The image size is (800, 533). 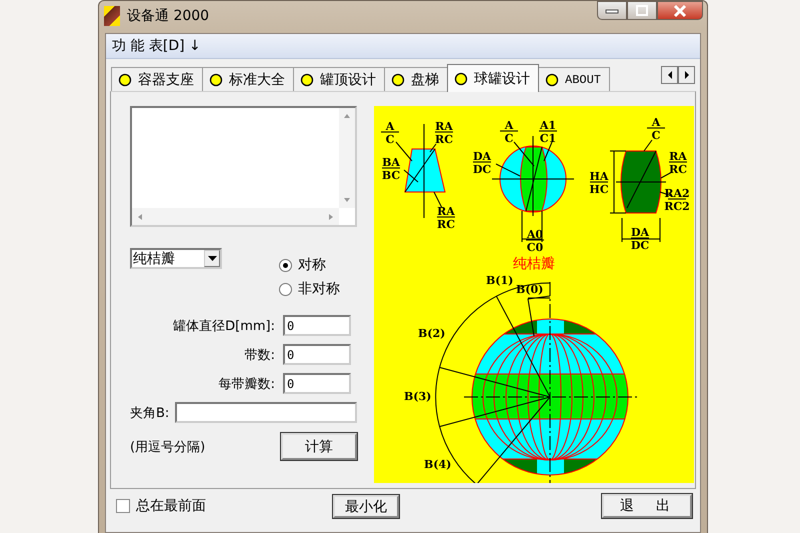 What do you see at coordinates (161, 506) in the screenshot?
I see `always-on-top-checkbox: 总在最前面` at bounding box center [161, 506].